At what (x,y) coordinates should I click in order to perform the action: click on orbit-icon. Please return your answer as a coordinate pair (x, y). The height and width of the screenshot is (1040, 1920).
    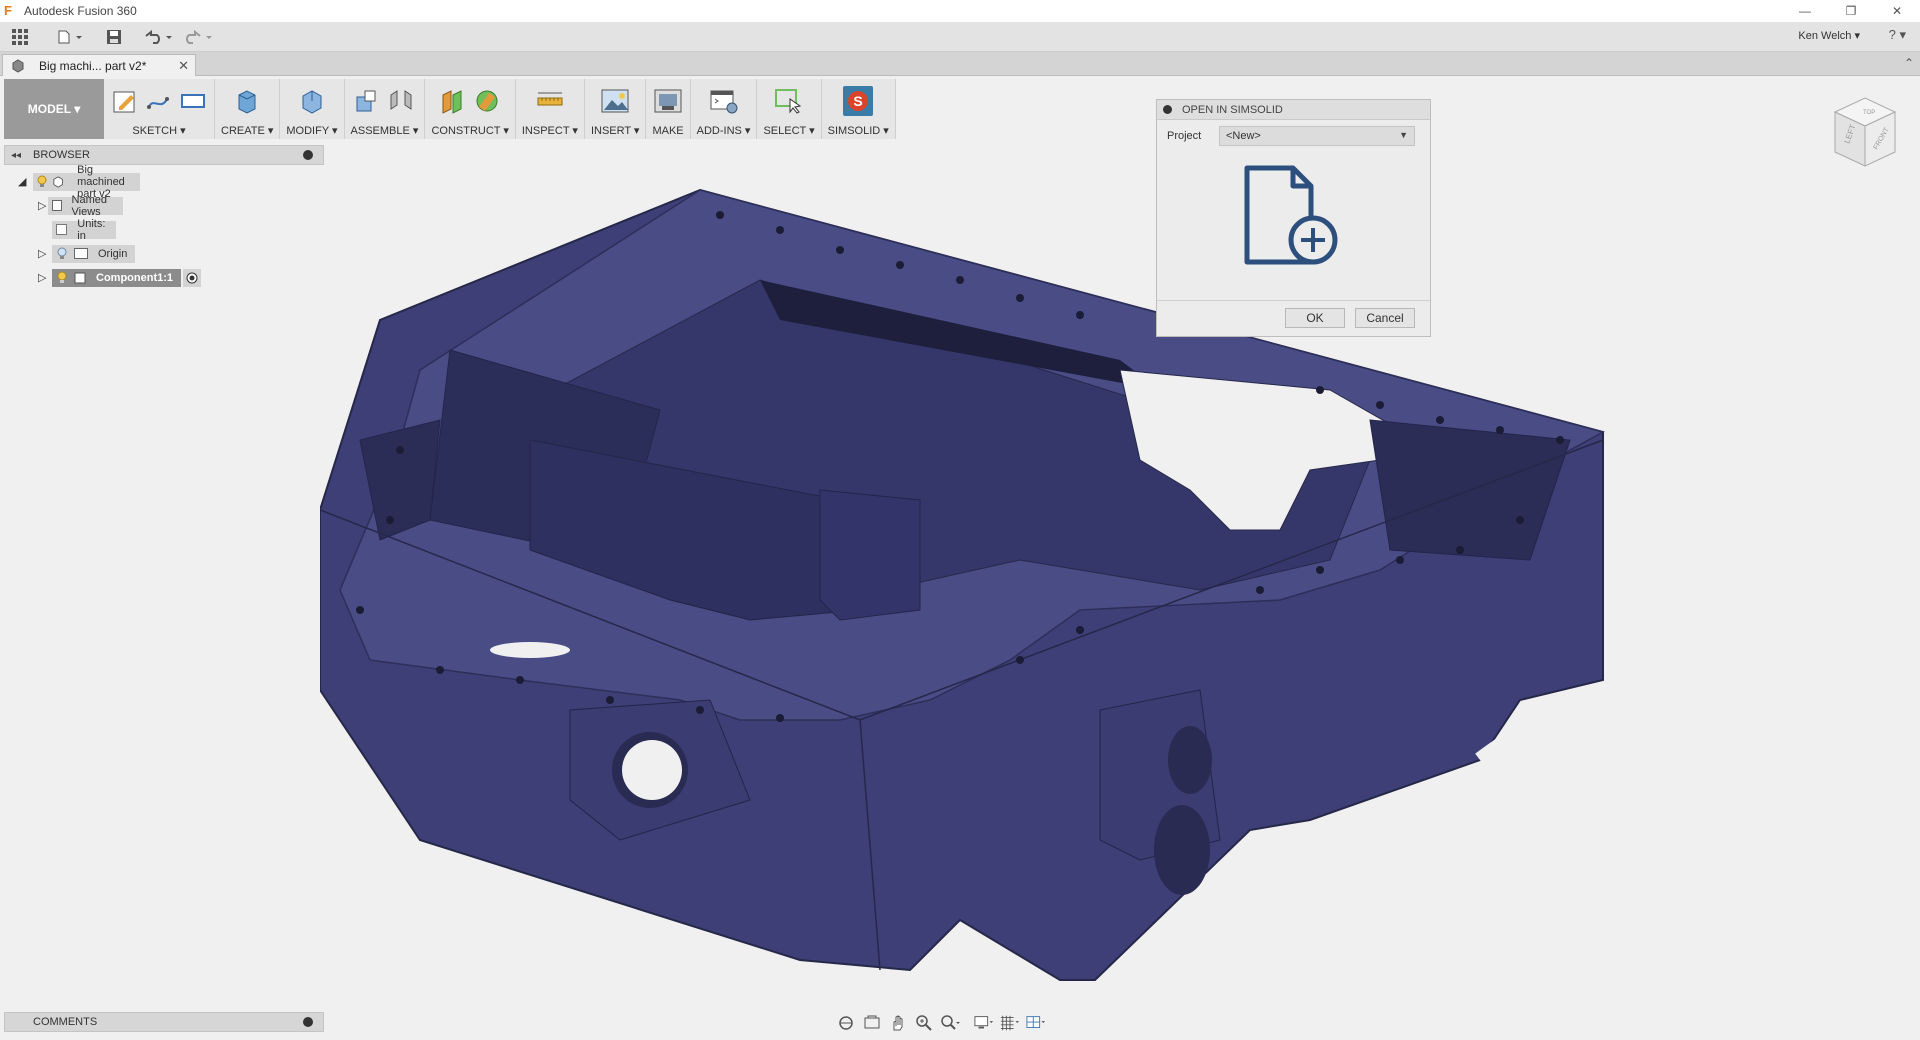
    Looking at the image, I should click on (846, 1023).